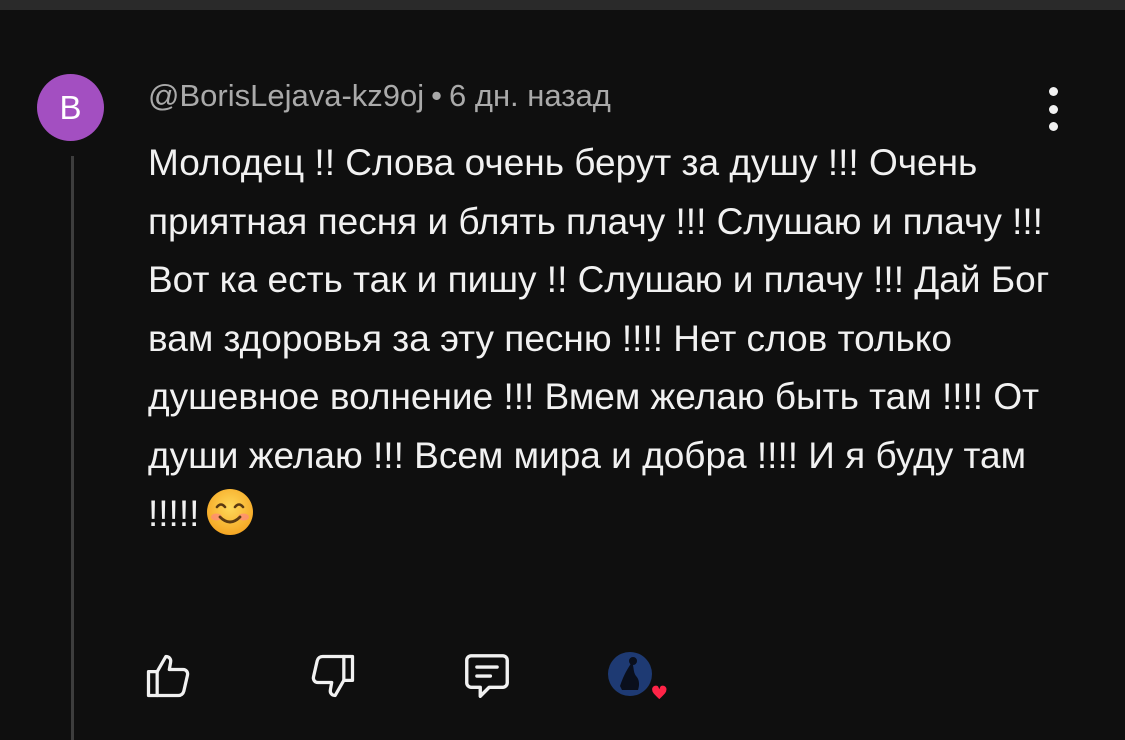 The image size is (1125, 740). I want to click on thumbs-up-icon, so click(168, 676).